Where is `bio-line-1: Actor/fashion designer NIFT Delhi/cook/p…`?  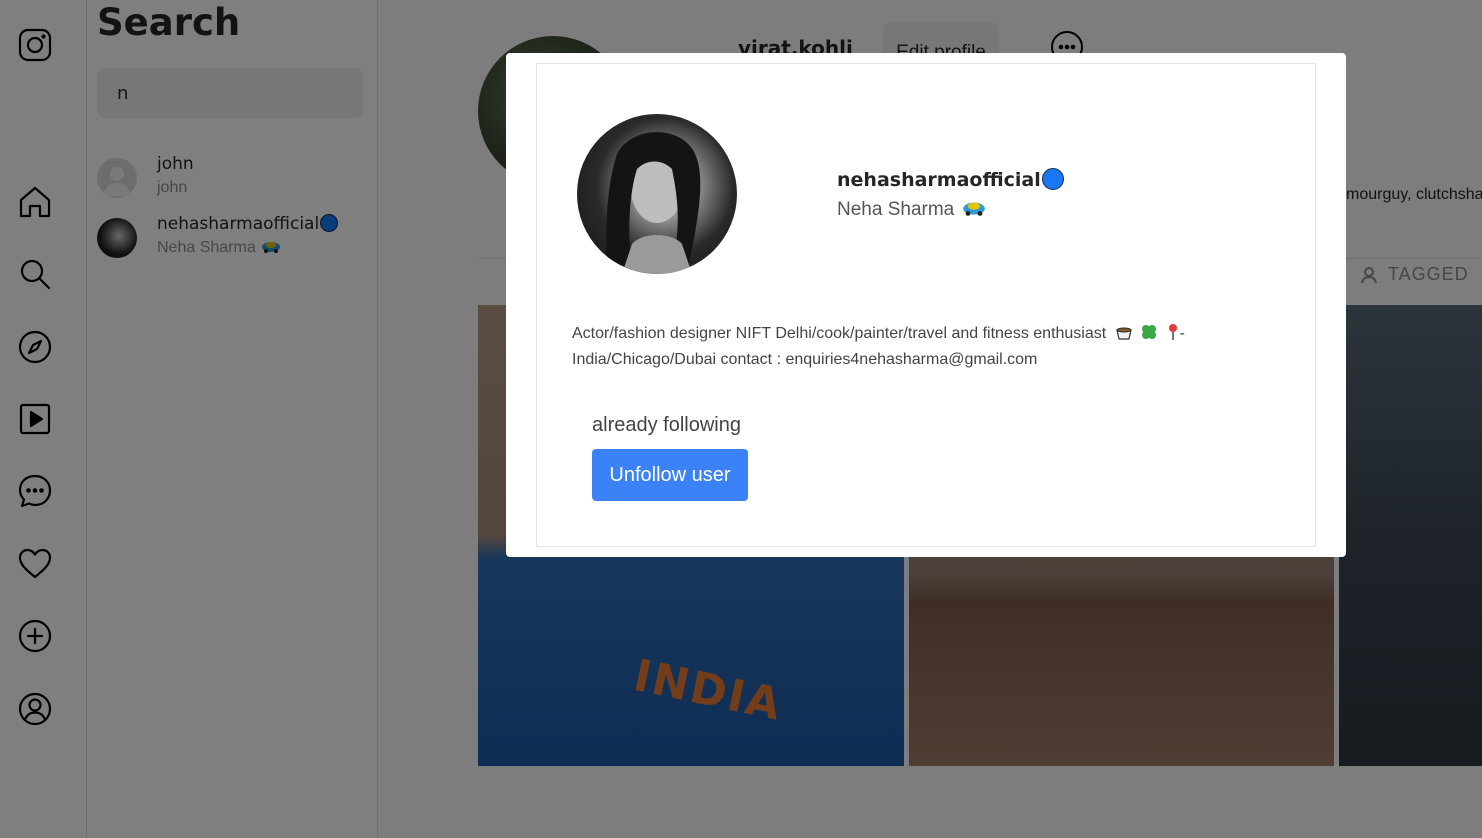
bio-line-1: Actor/fashion designer NIFT Delhi/cook/p… is located at coordinates (839, 333).